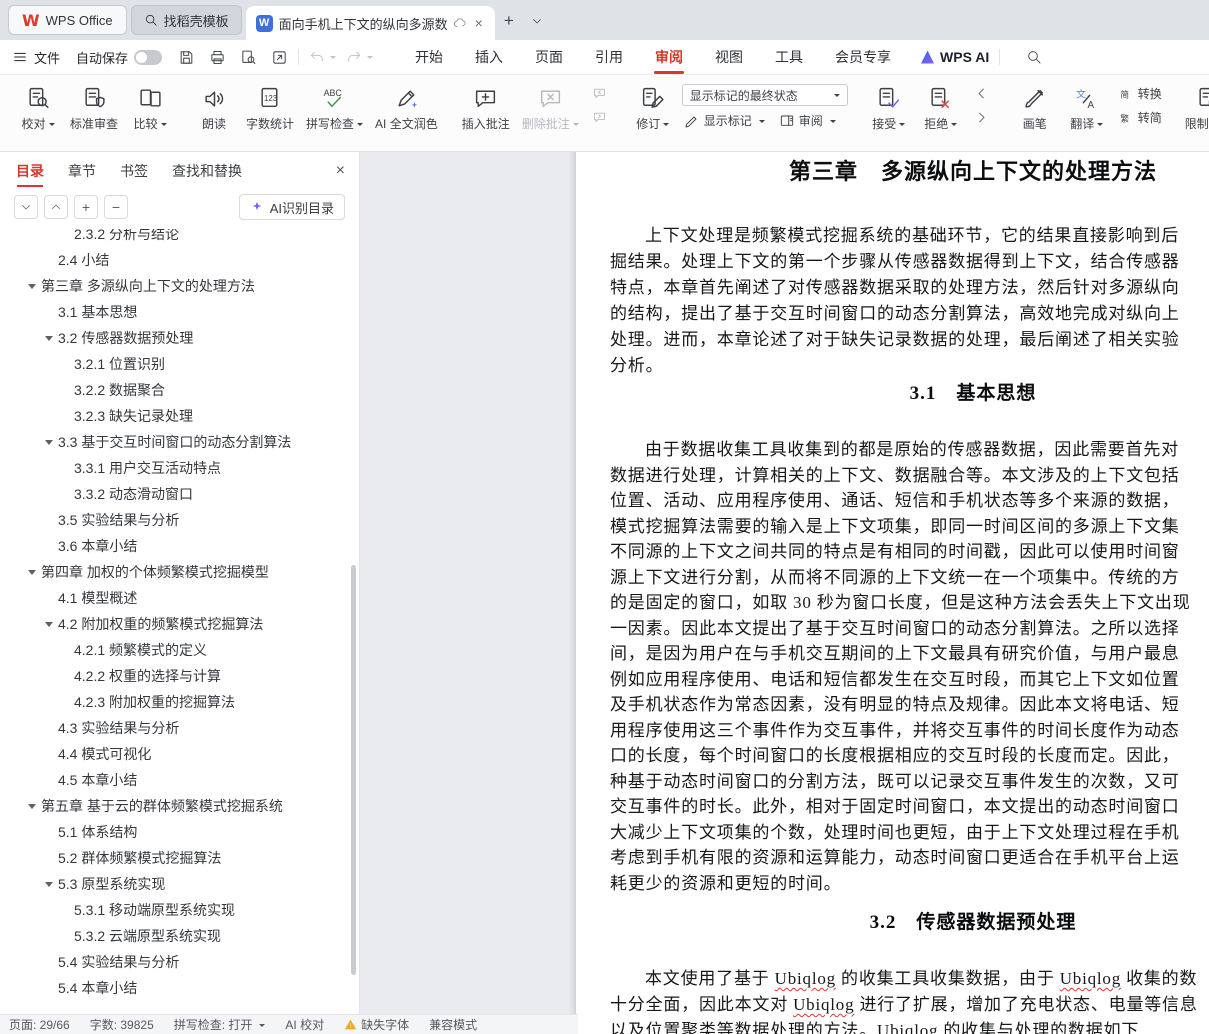  Describe the element at coordinates (179, 962) in the screenshot. I see `toc-item: 5.4 实验结果与分析` at that location.